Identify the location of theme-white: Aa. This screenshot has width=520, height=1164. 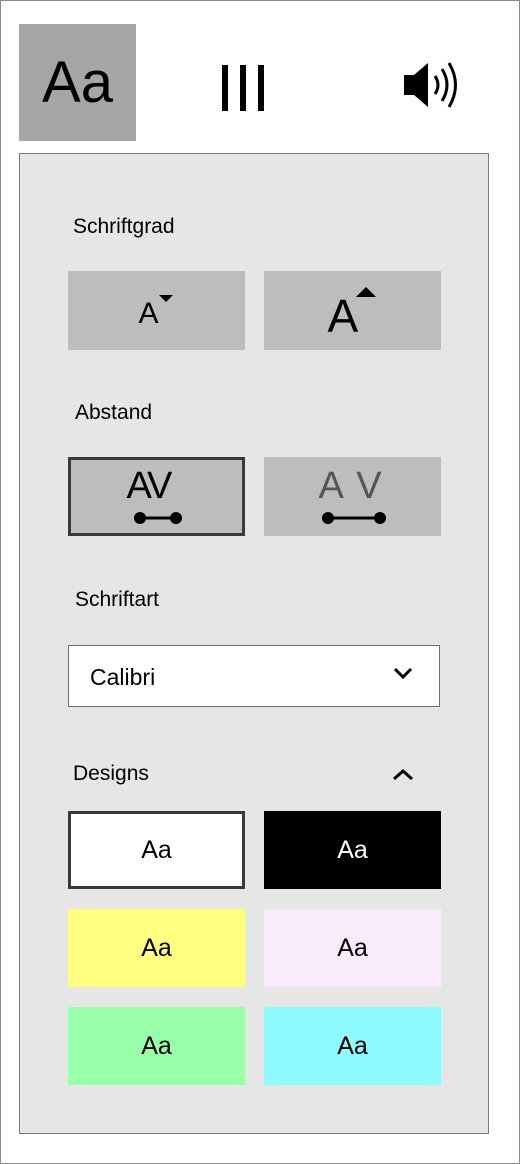
(156, 850).